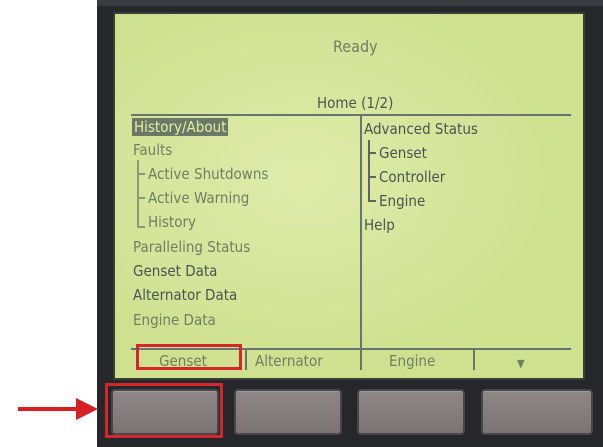 This screenshot has width=603, height=447. What do you see at coordinates (152, 150) in the screenshot?
I see `menu-item-faults: Faults` at bounding box center [152, 150].